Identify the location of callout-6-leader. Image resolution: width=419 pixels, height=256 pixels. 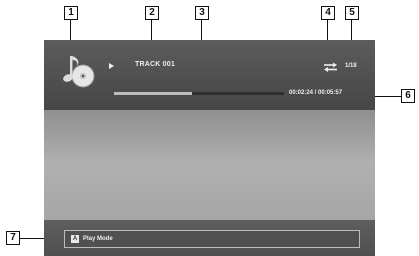
(387, 96).